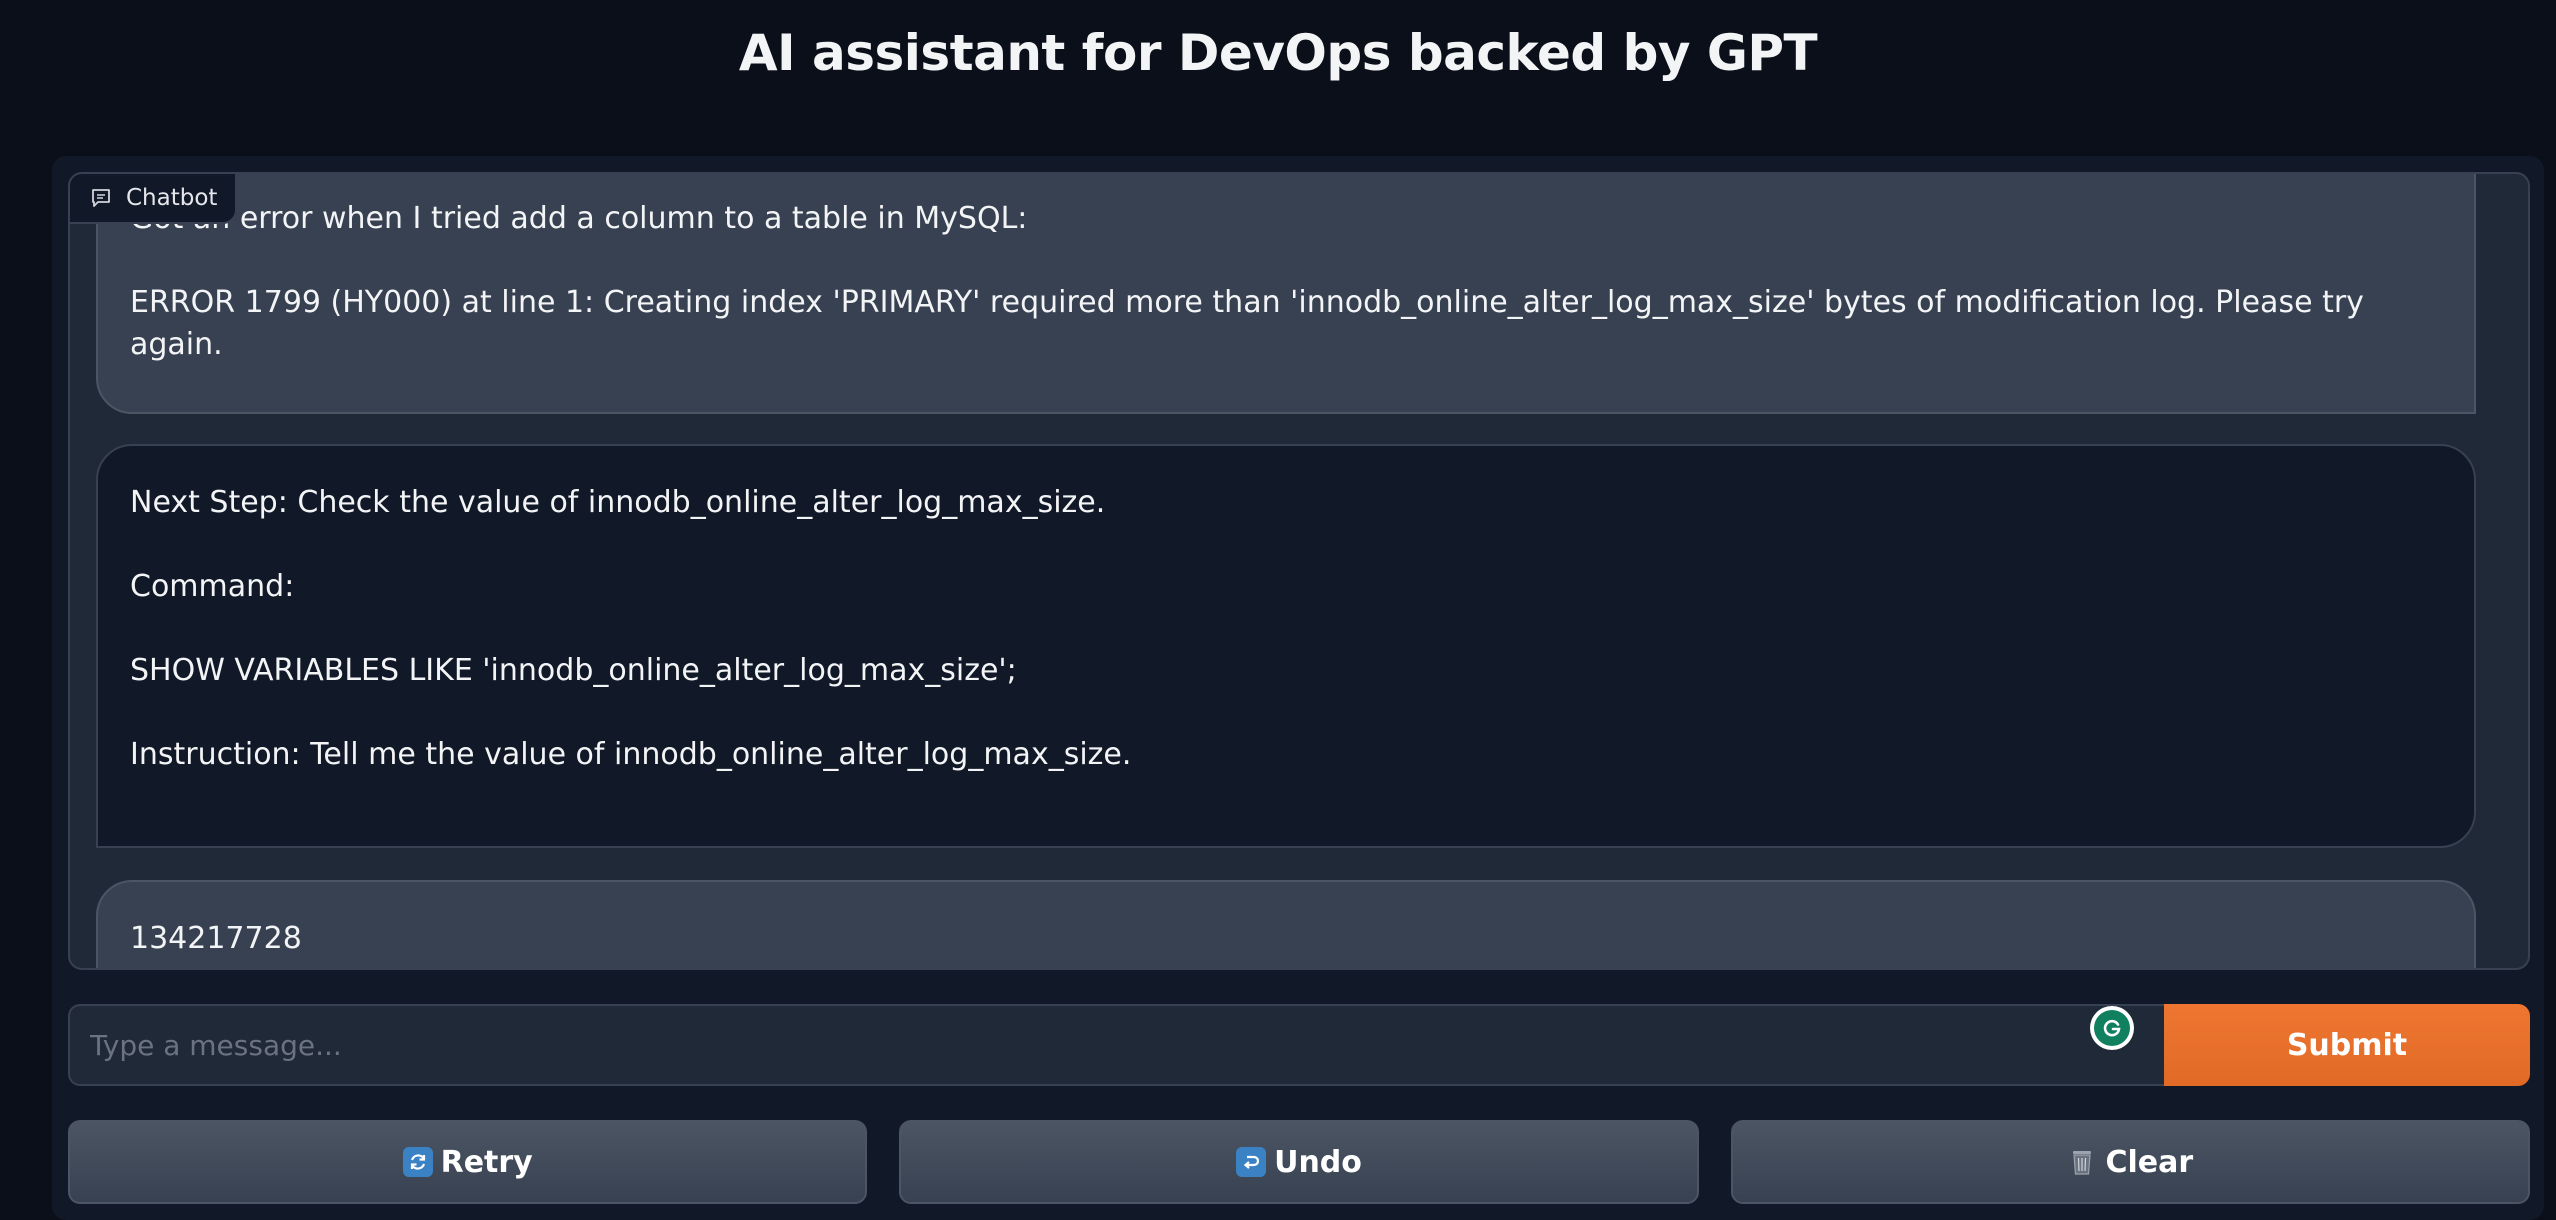 This screenshot has height=1220, width=2556. Describe the element at coordinates (2082, 1162) in the screenshot. I see `trash-icon` at that location.